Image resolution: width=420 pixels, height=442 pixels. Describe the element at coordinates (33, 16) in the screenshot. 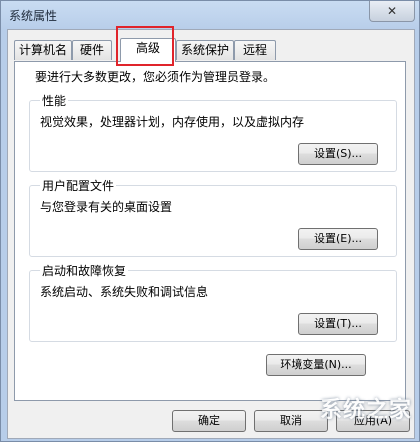

I see `window-title: 系统属性` at that location.